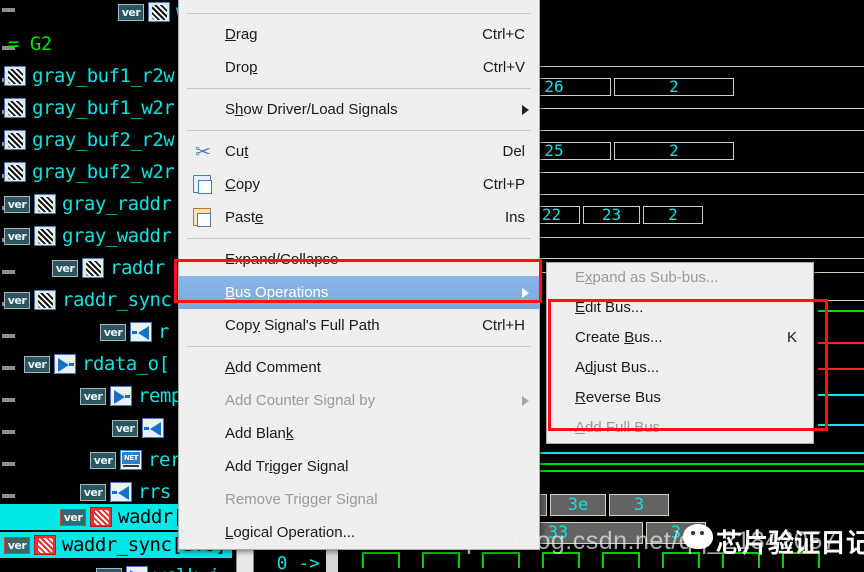  I want to click on menu-item-accelerator: Ctrl+H, so click(503, 325).